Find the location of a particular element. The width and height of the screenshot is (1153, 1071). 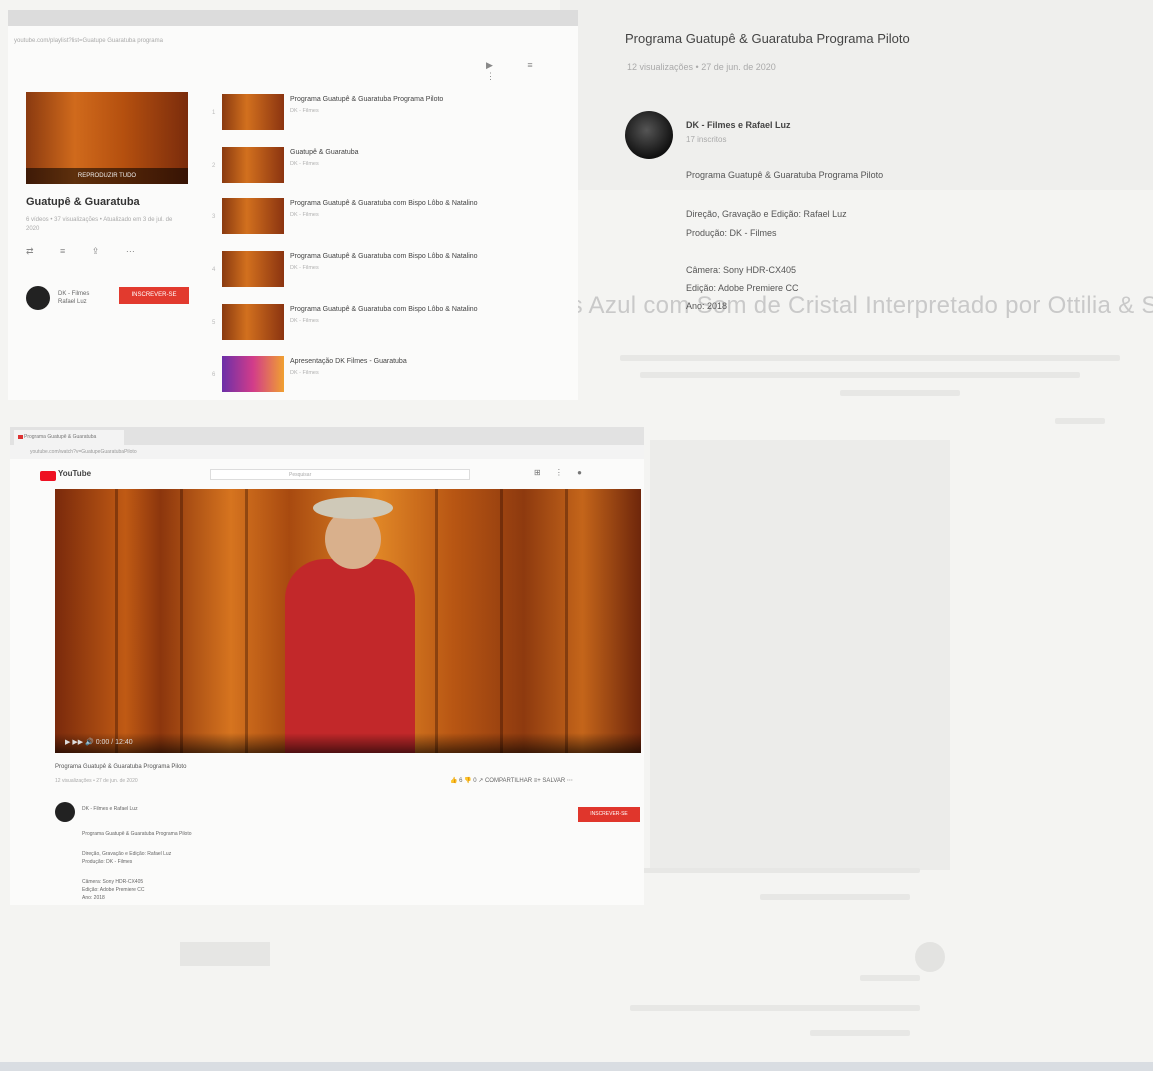

search-input: Pesquisar is located at coordinates (340, 474).